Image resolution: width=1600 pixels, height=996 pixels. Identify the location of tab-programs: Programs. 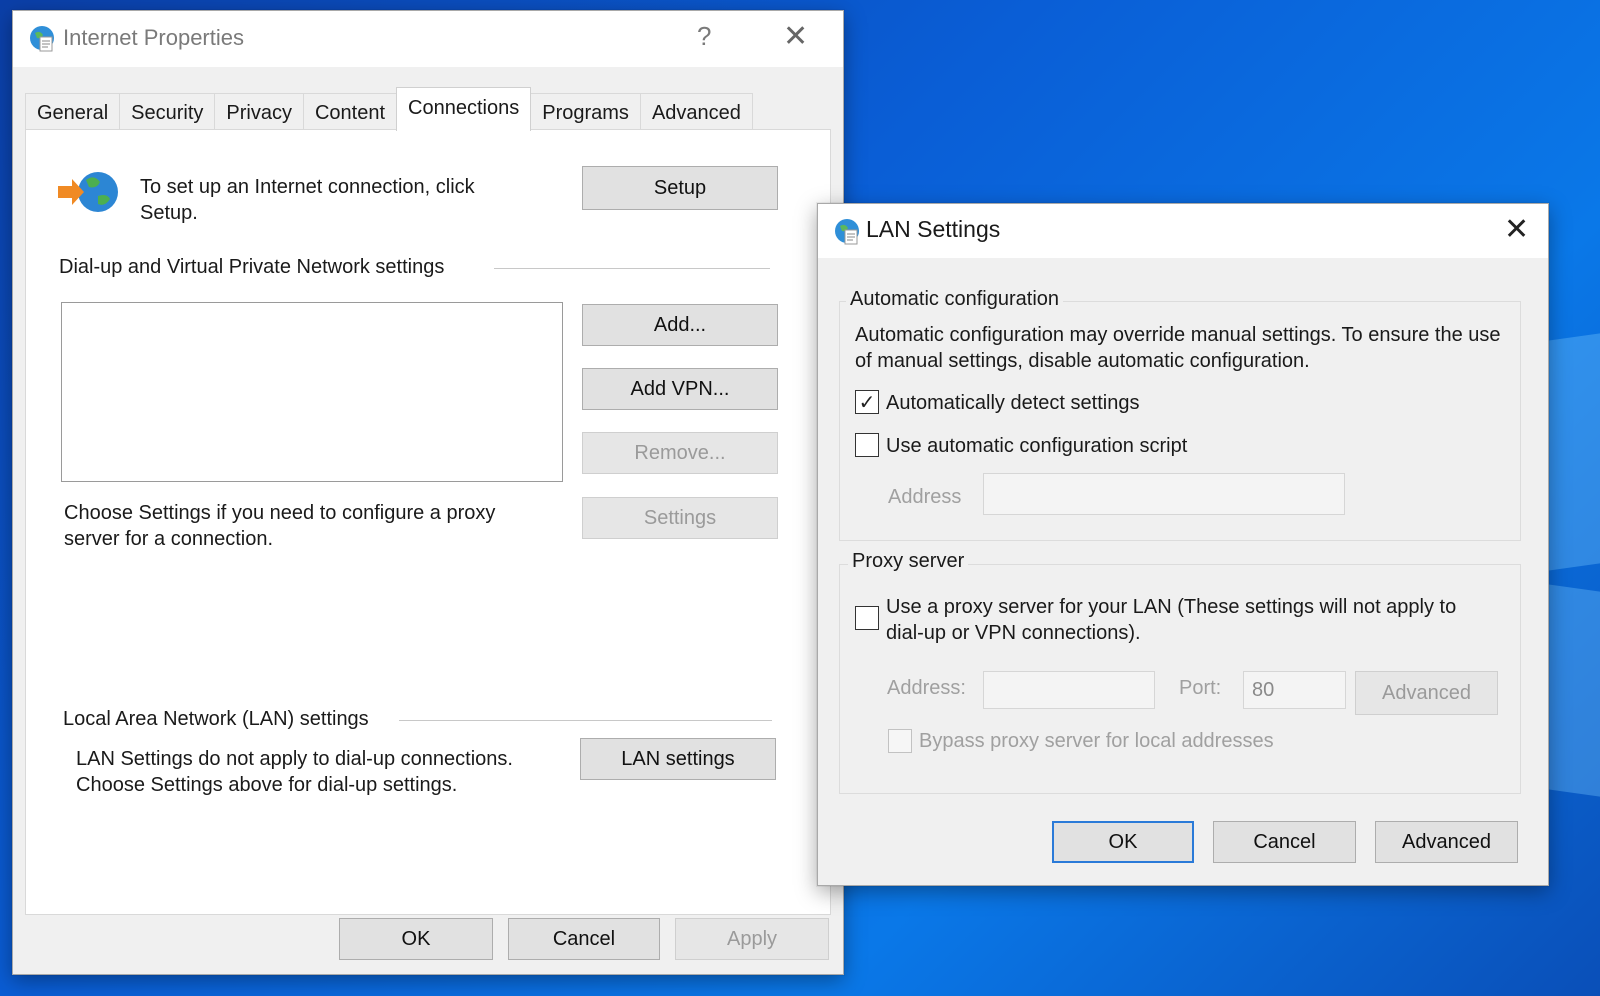
(585, 112).